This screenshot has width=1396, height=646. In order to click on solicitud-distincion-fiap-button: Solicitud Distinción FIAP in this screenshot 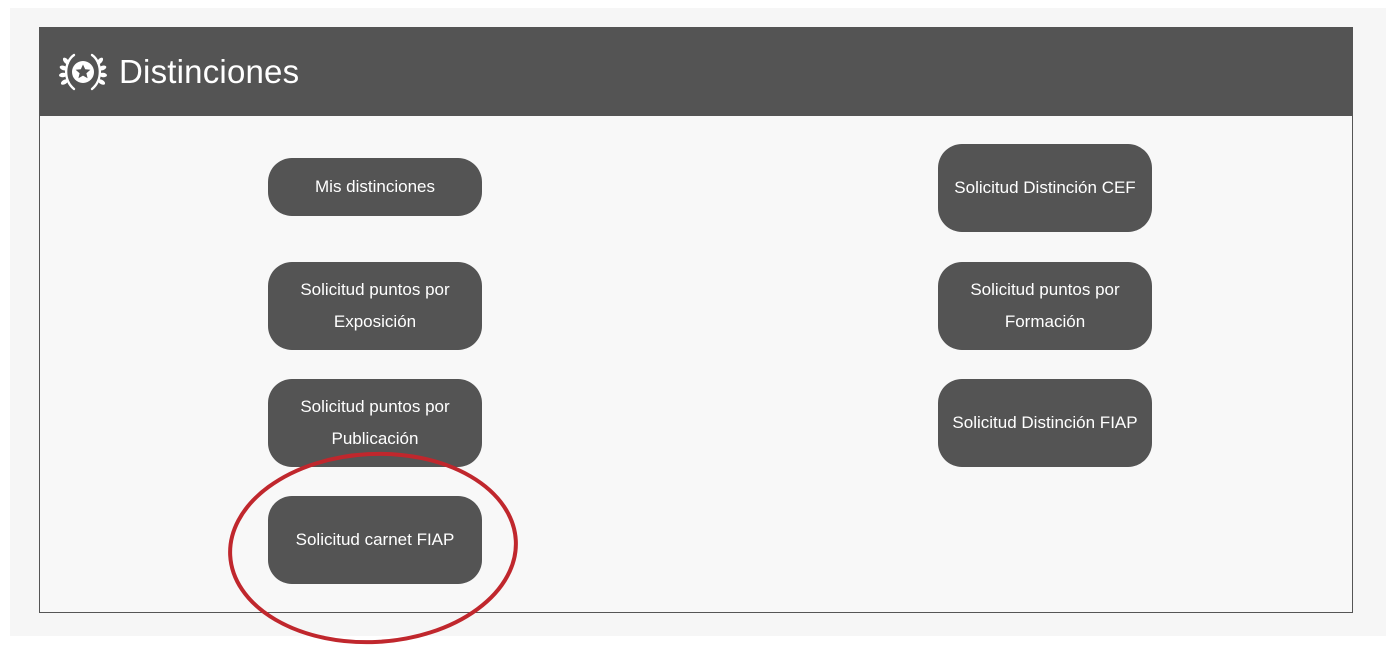, I will do `click(1045, 423)`.